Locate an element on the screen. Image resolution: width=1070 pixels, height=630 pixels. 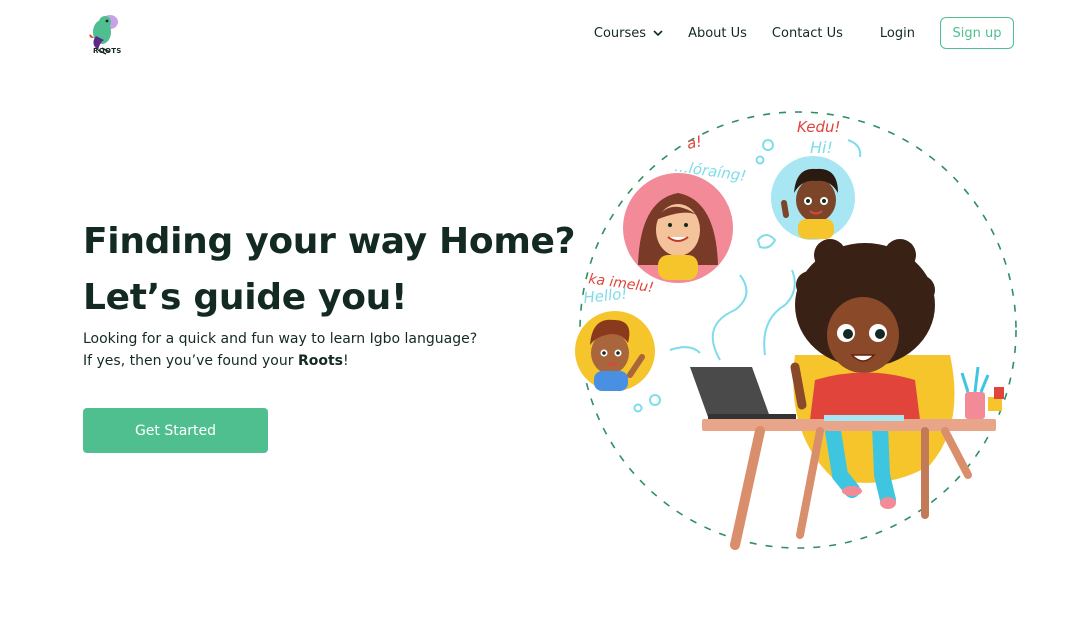
brand-name: ROOTS is located at coordinates (107, 51).